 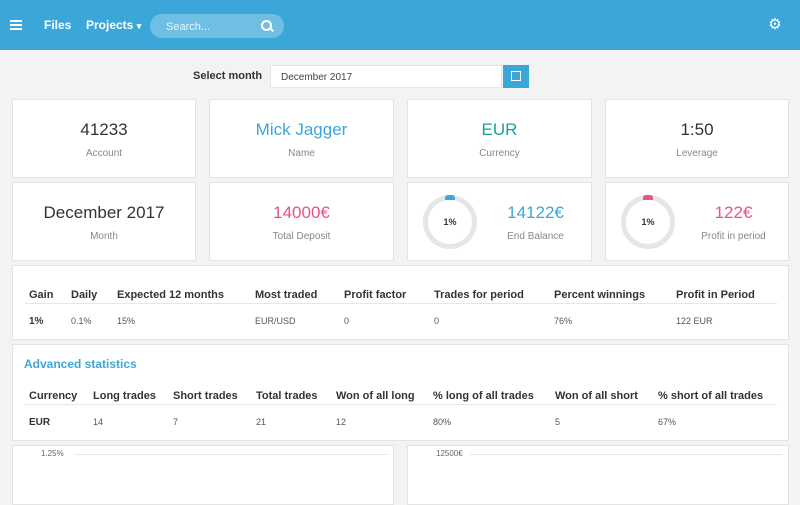 What do you see at coordinates (261, 422) in the screenshot?
I see `table-cell: 21` at bounding box center [261, 422].